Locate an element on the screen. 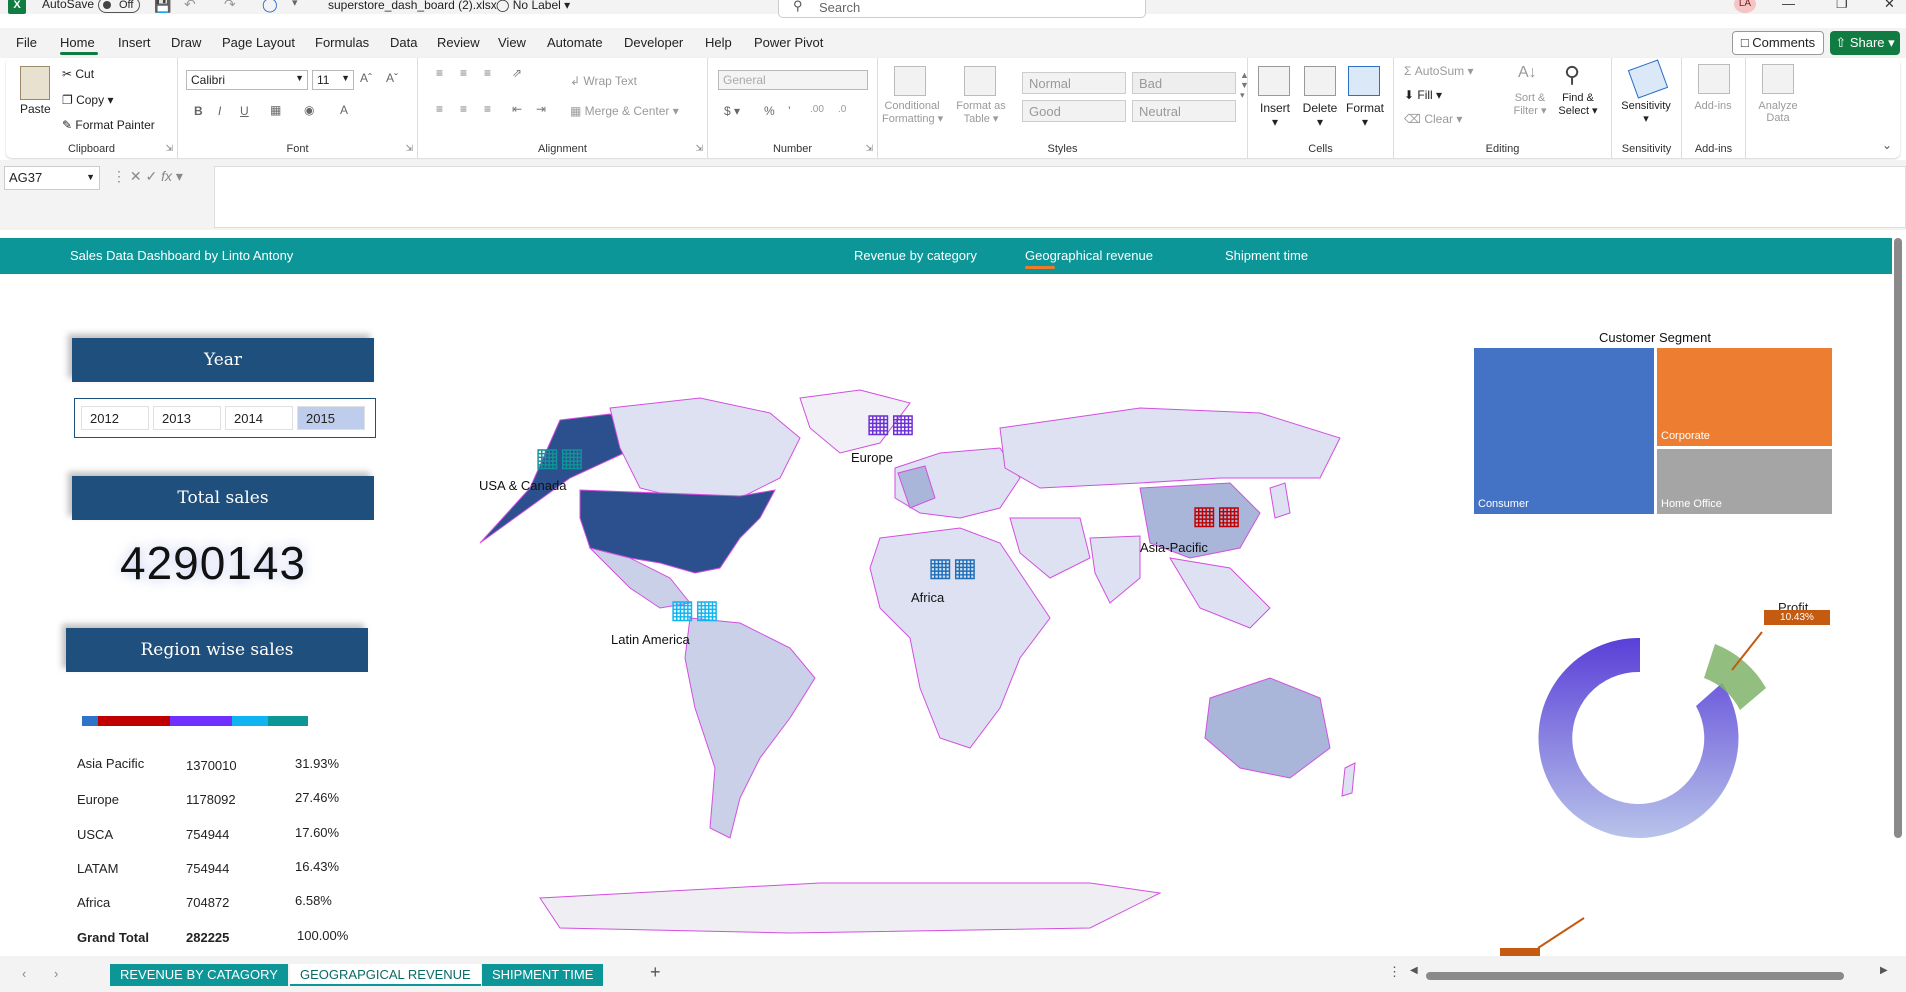 The width and height of the screenshot is (1906, 992). menu-page-layout: Page Layout is located at coordinates (258, 42).